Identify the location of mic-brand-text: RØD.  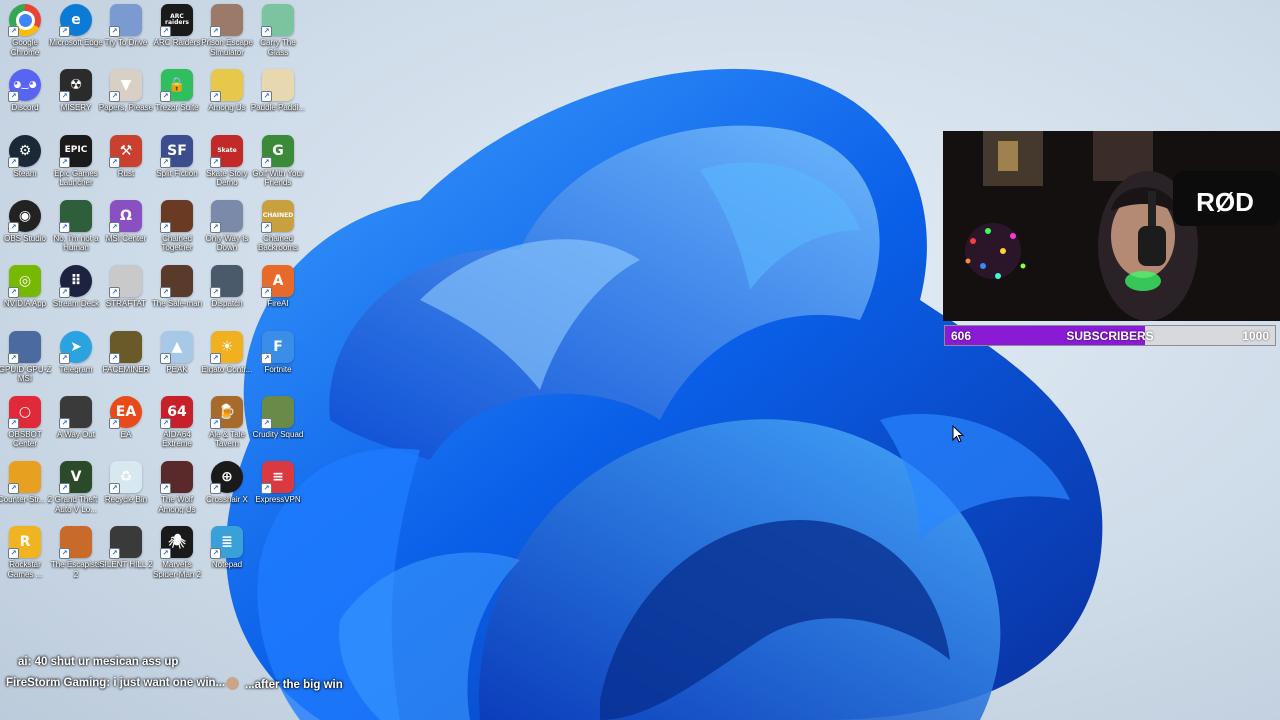
(1225, 202).